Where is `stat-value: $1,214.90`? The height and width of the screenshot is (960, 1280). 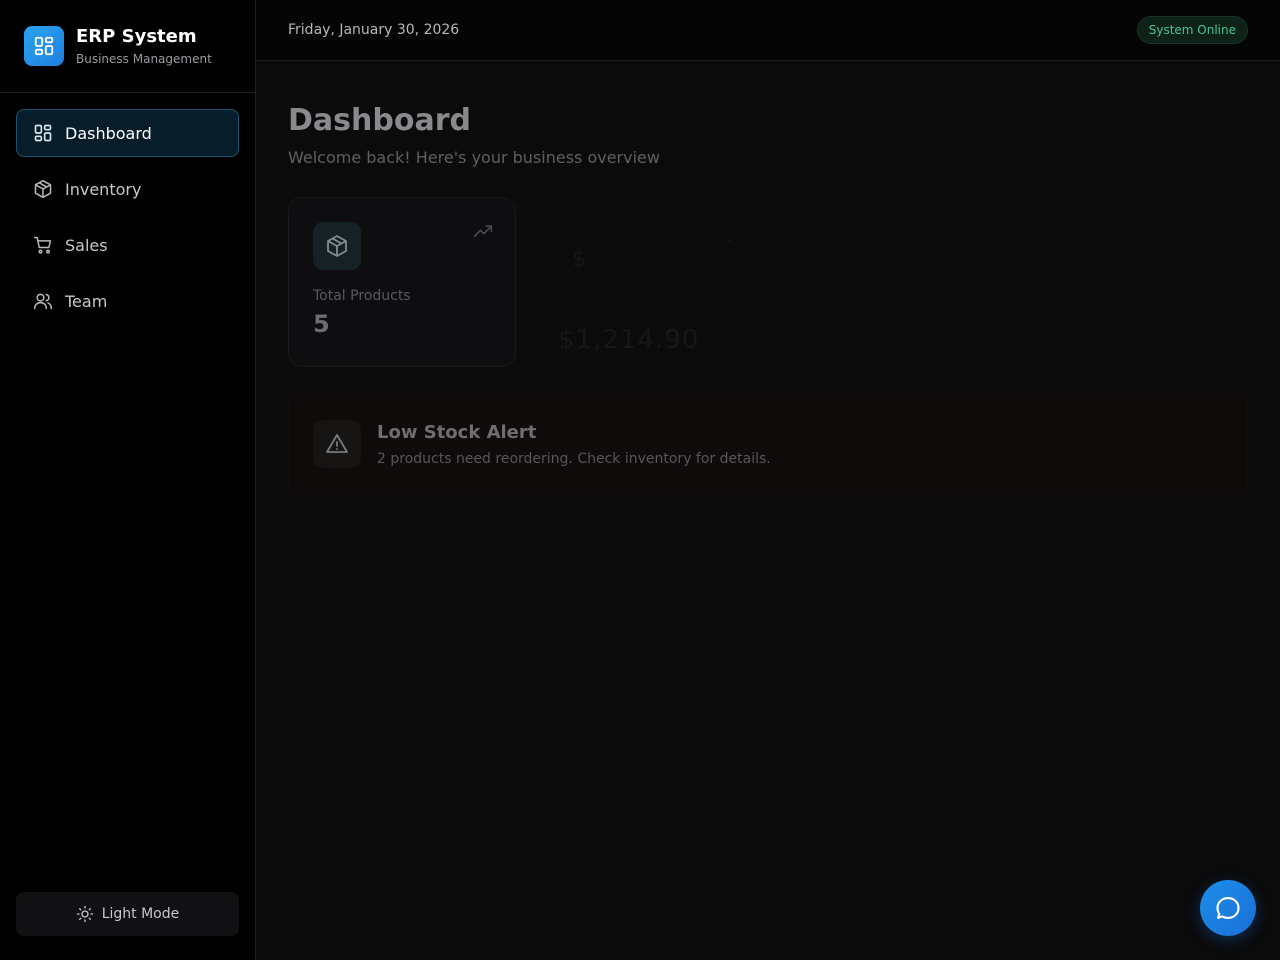
stat-value: $1,214.90 is located at coordinates (629, 340).